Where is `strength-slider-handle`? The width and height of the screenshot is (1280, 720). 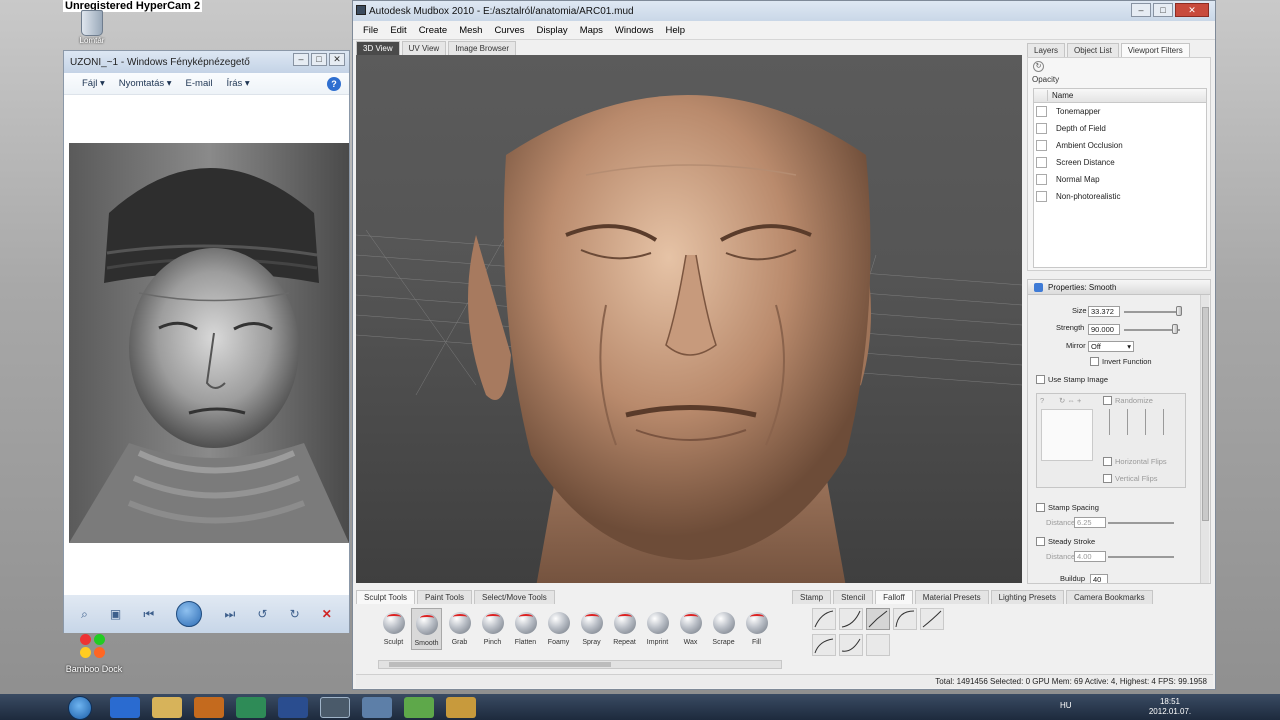
strength-slider-handle is located at coordinates (1175, 329).